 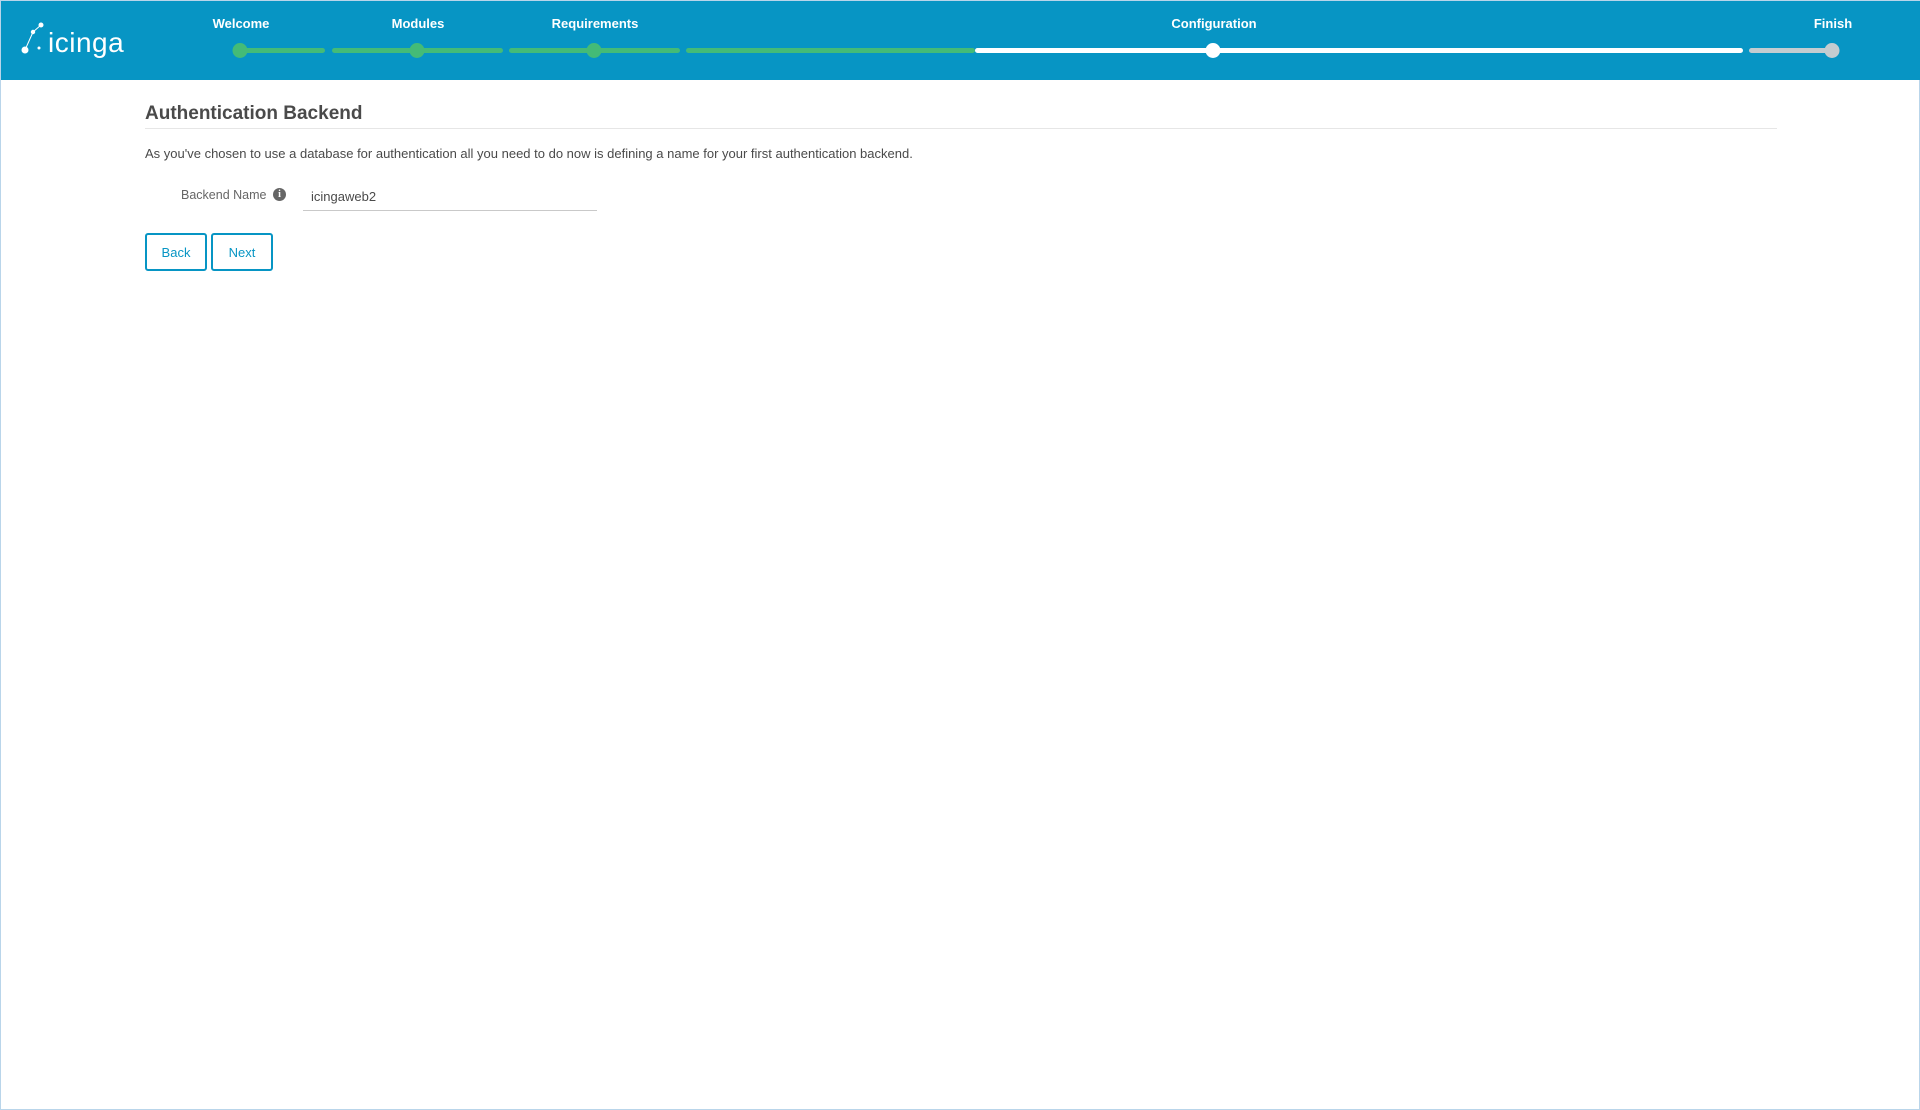 I want to click on step-finish-label: Finish, so click(x=1833, y=23).